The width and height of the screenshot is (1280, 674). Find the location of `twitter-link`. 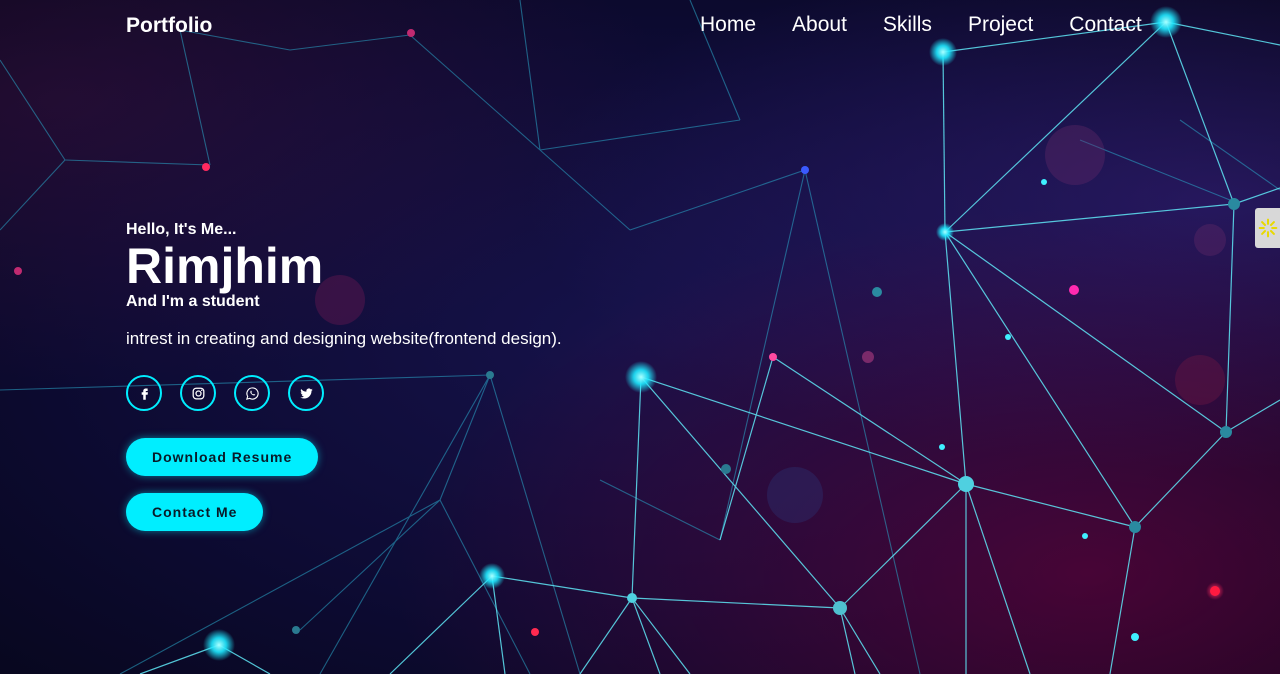

twitter-link is located at coordinates (306, 393).